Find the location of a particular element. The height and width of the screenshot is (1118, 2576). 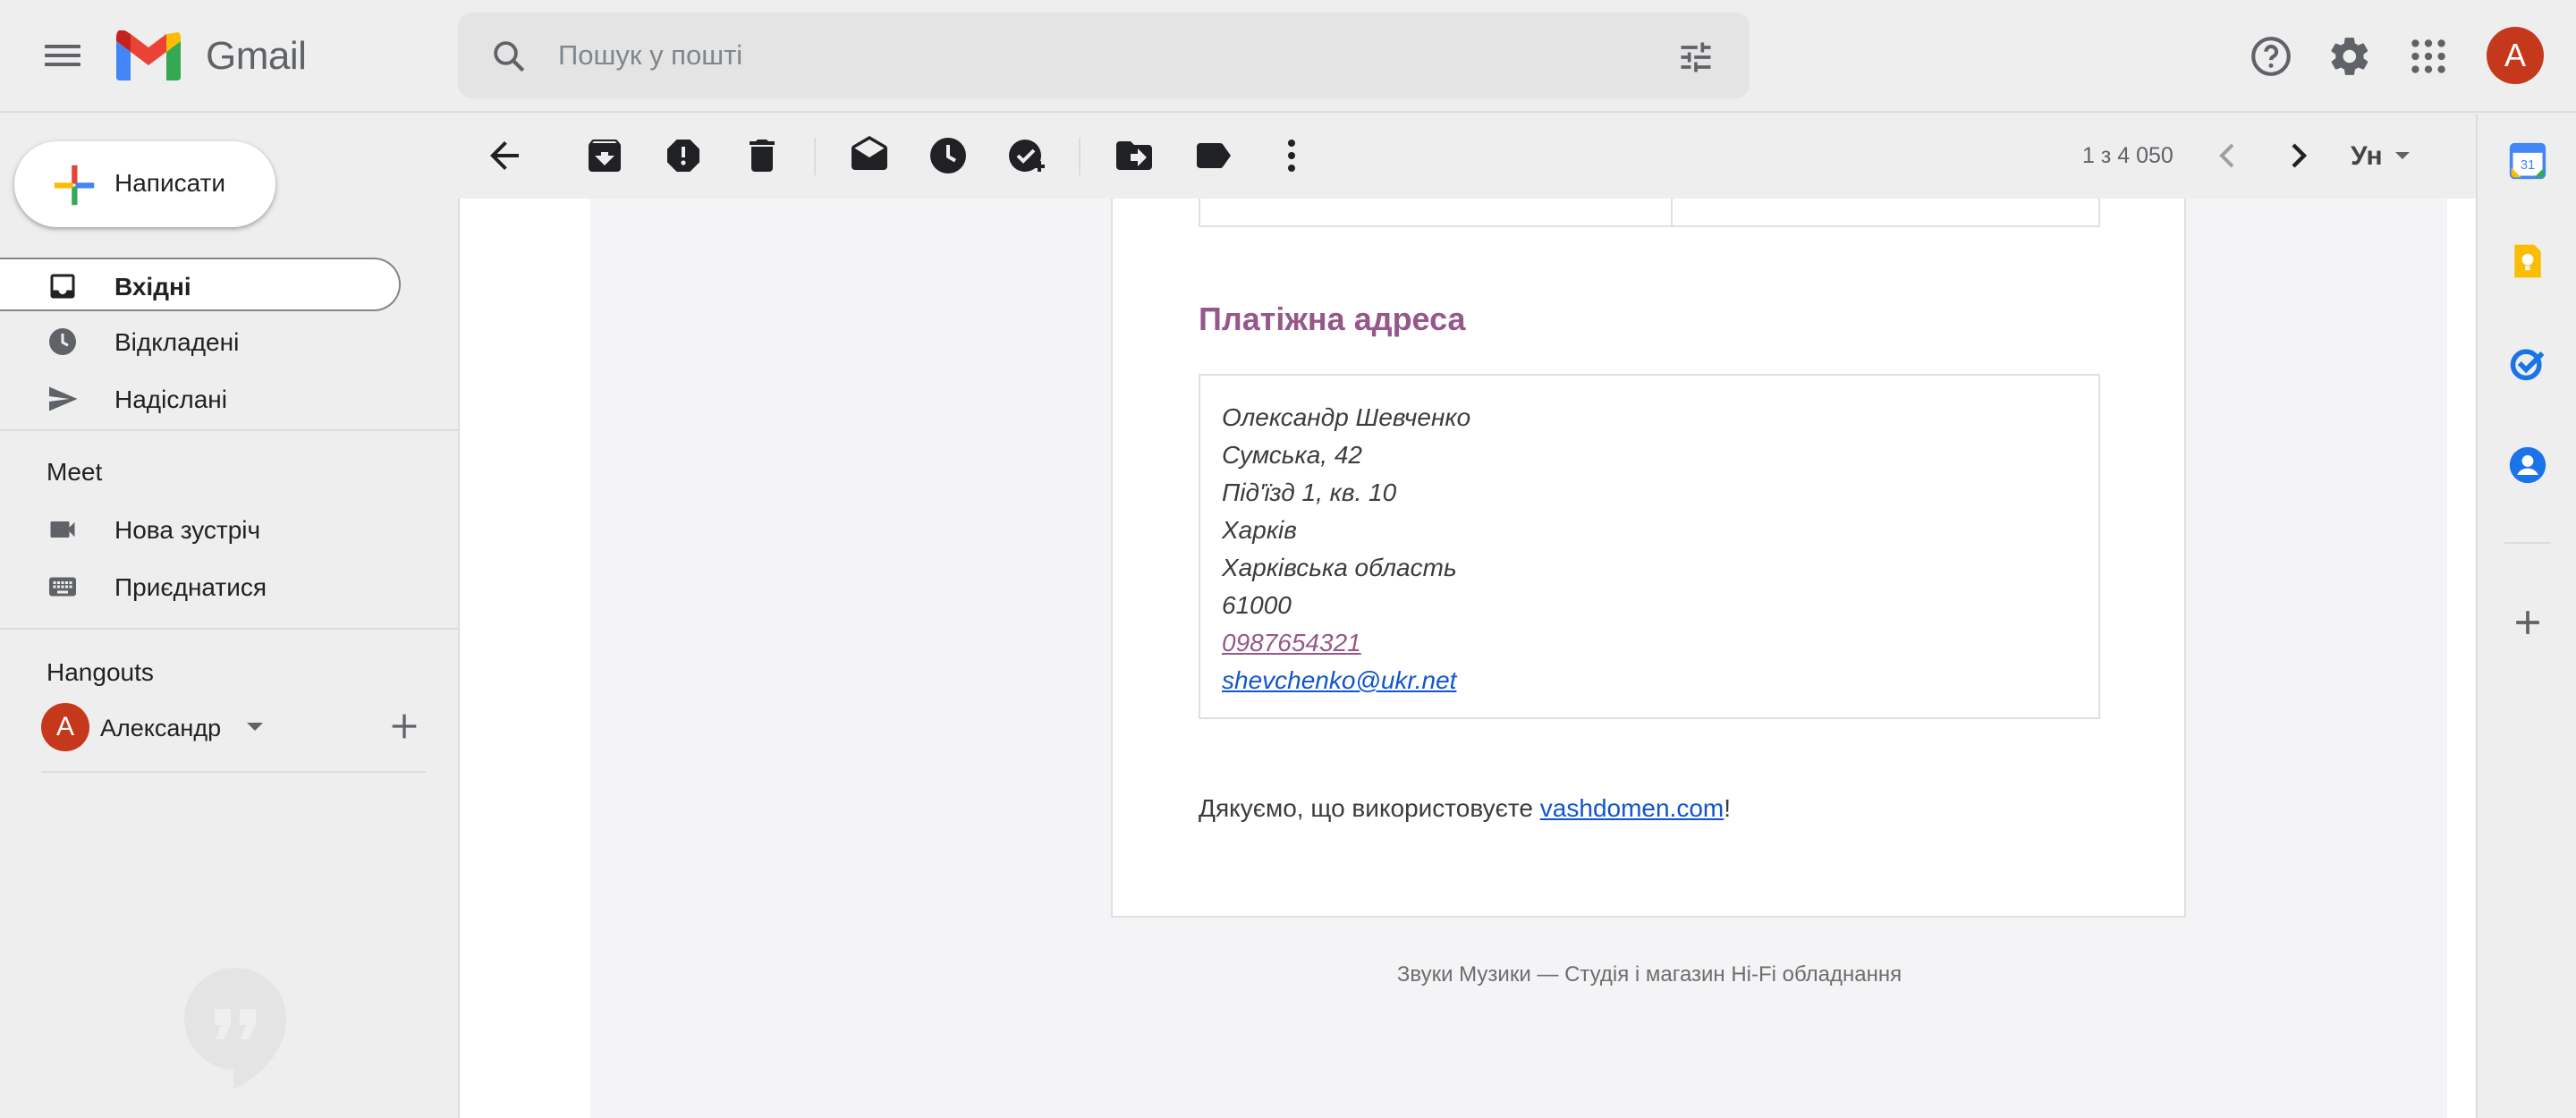

address-line: Сумська, 42 is located at coordinates (1292, 455).